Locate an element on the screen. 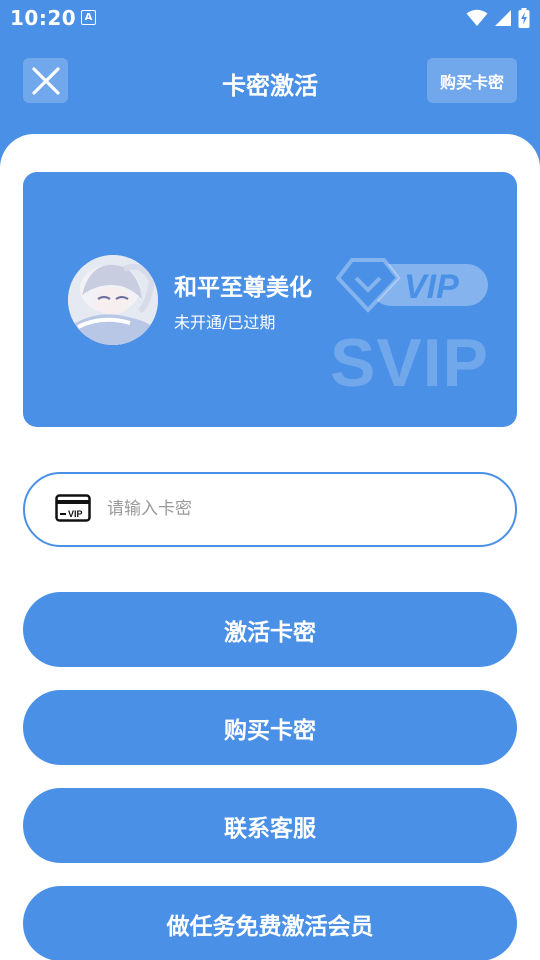  avatar-image is located at coordinates (113, 300).